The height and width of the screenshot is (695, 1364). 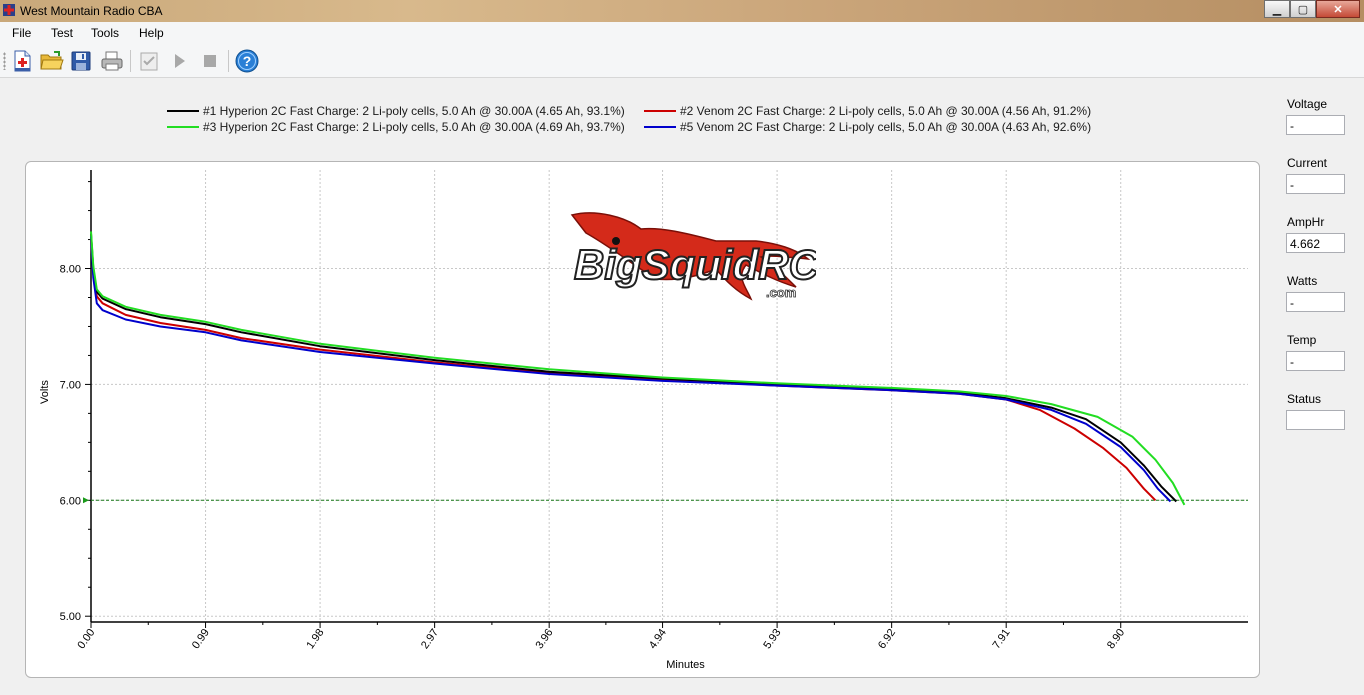 I want to click on save-icon, so click(x=81, y=61).